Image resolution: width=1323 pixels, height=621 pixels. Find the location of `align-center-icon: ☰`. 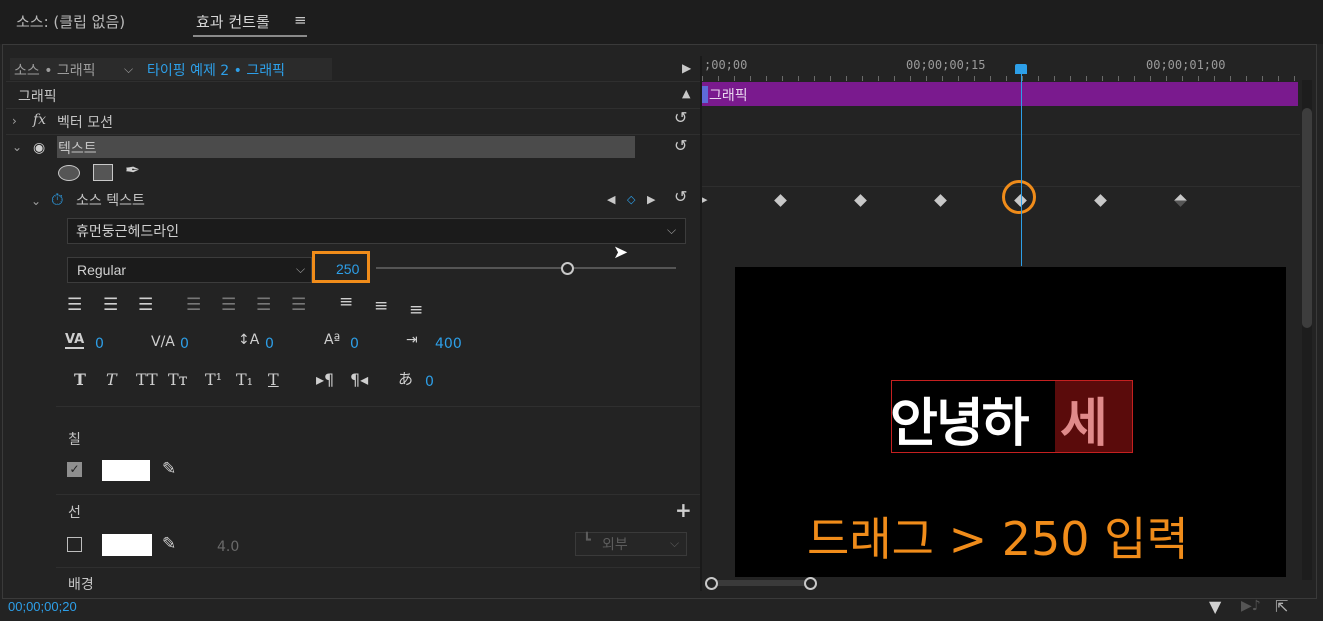

align-center-icon: ☰ is located at coordinates (110, 305).